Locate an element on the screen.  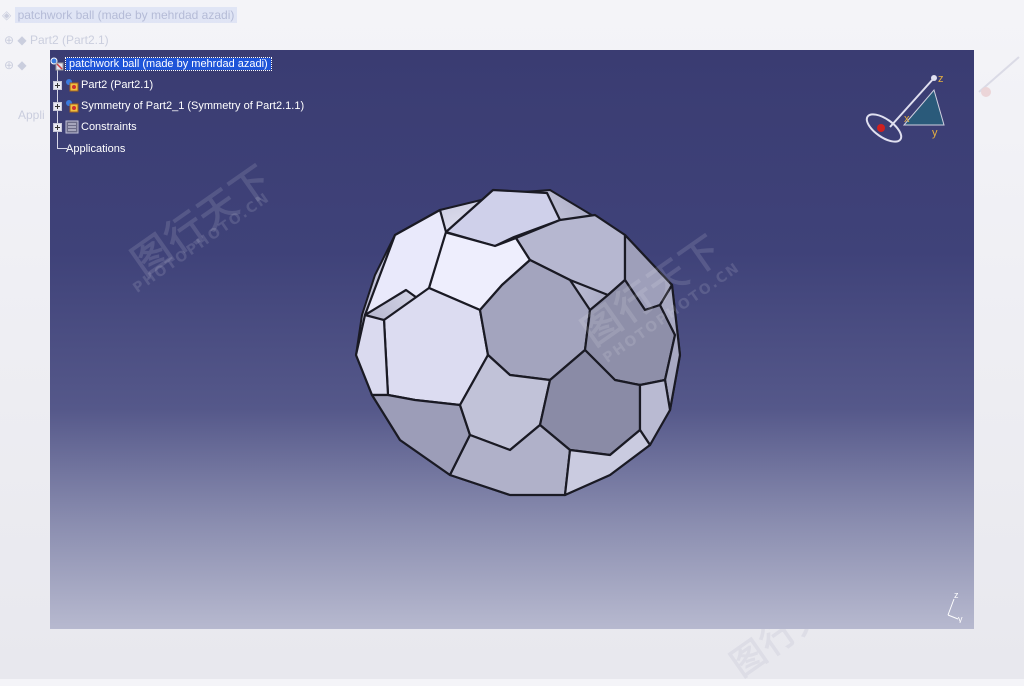
tree-item-label: Applications is located at coordinates (95, 149).